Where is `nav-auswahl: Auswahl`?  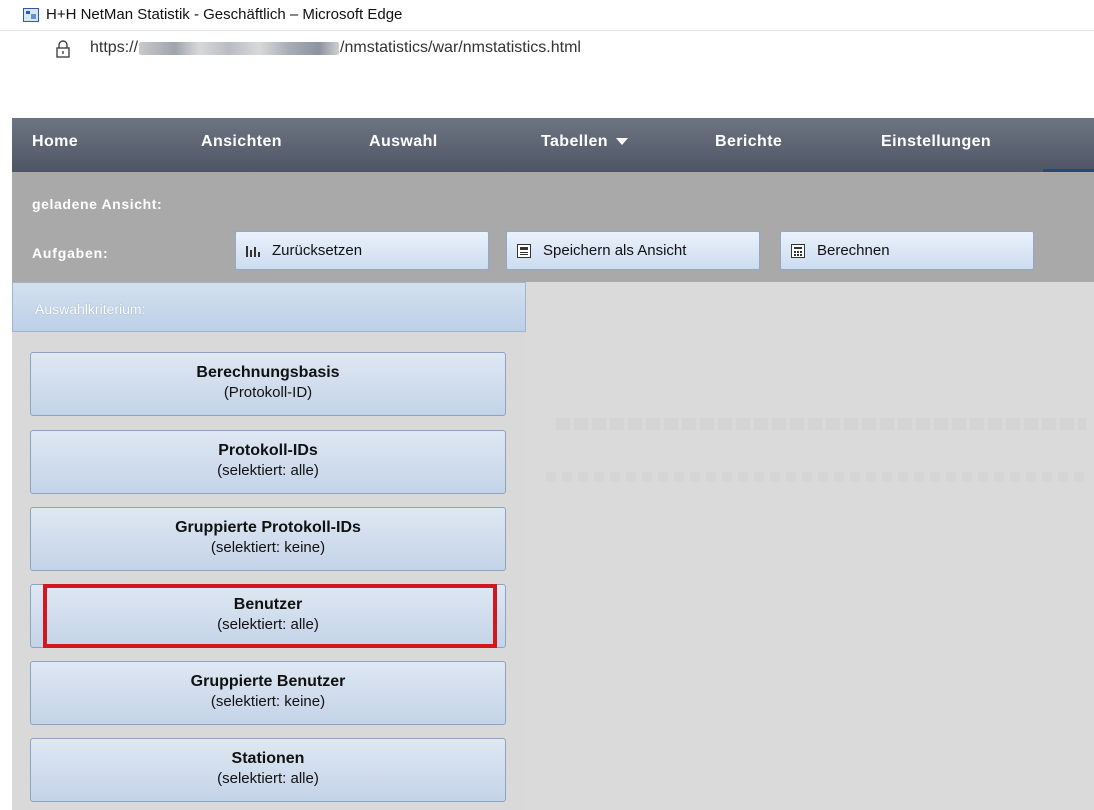
nav-auswahl: Auswahl is located at coordinates (403, 142).